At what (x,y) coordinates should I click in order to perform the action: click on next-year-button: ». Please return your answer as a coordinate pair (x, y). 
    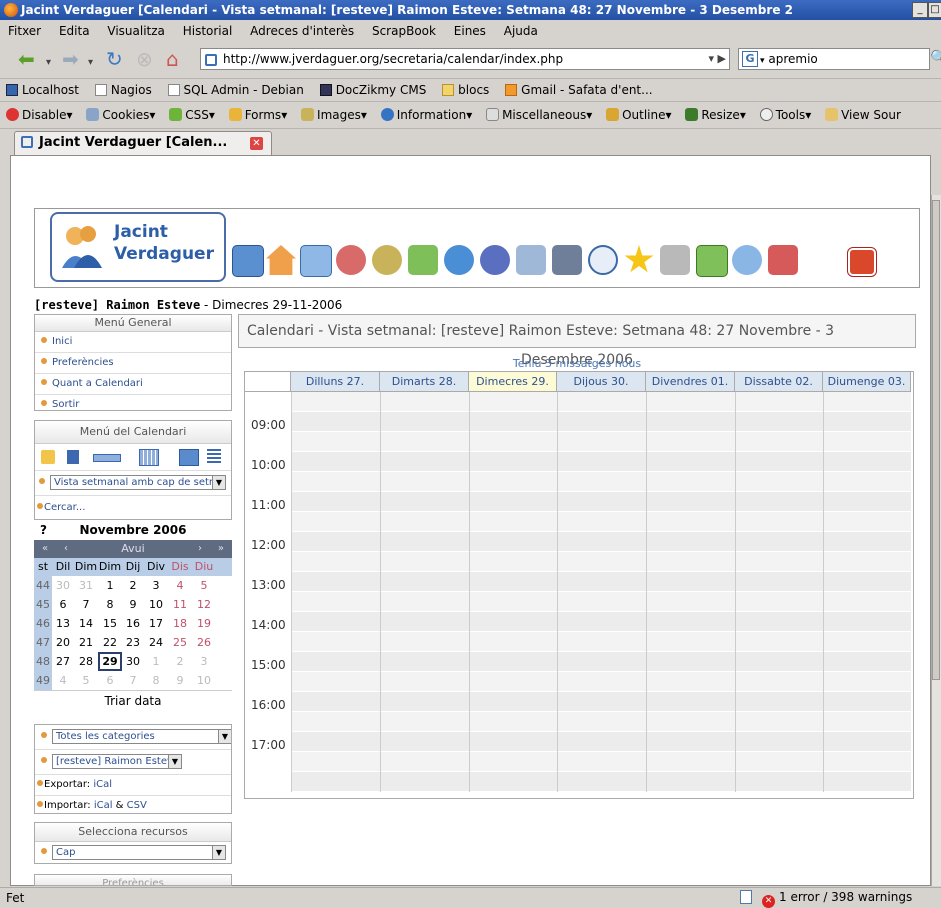
    Looking at the image, I should click on (221, 549).